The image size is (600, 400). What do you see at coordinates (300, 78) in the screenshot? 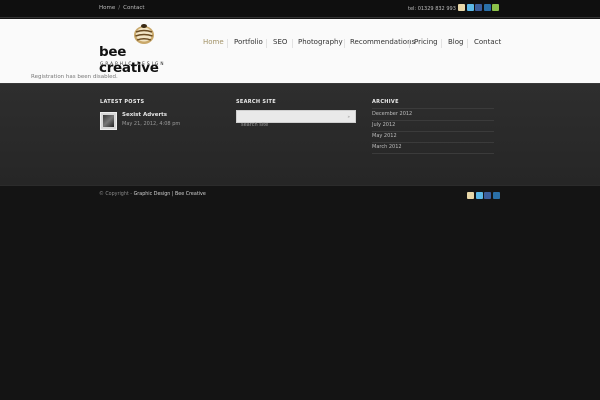
I see `registration-notice: Registration has been disabled.` at bounding box center [300, 78].